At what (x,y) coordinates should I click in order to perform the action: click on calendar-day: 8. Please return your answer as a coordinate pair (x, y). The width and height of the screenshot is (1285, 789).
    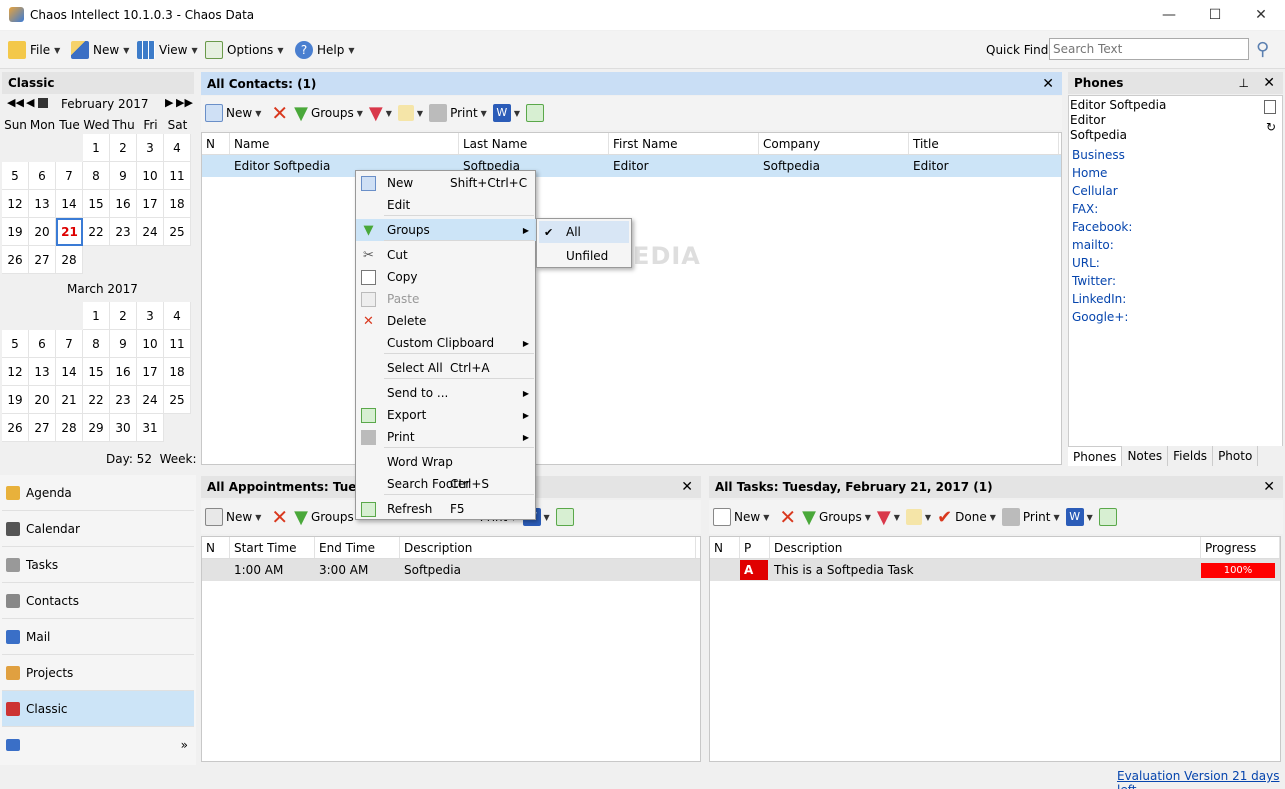
    Looking at the image, I should click on (96, 176).